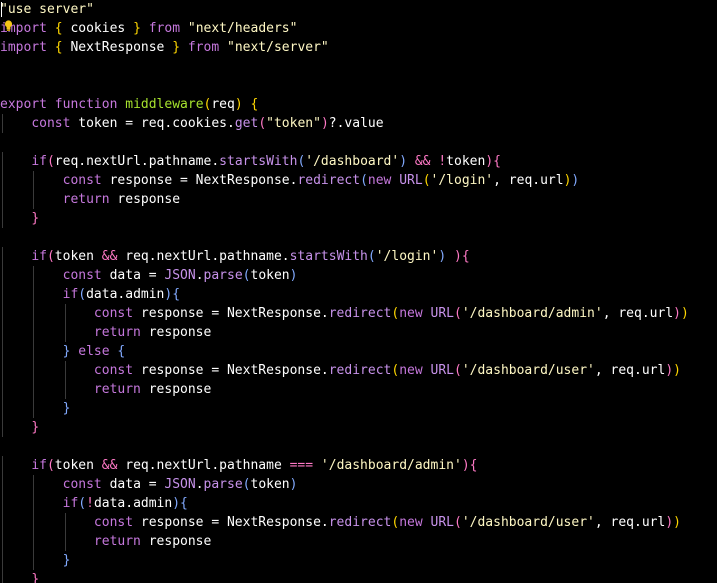  Describe the element at coordinates (358, 351) in the screenshot. I see `code-line: } else {` at that location.